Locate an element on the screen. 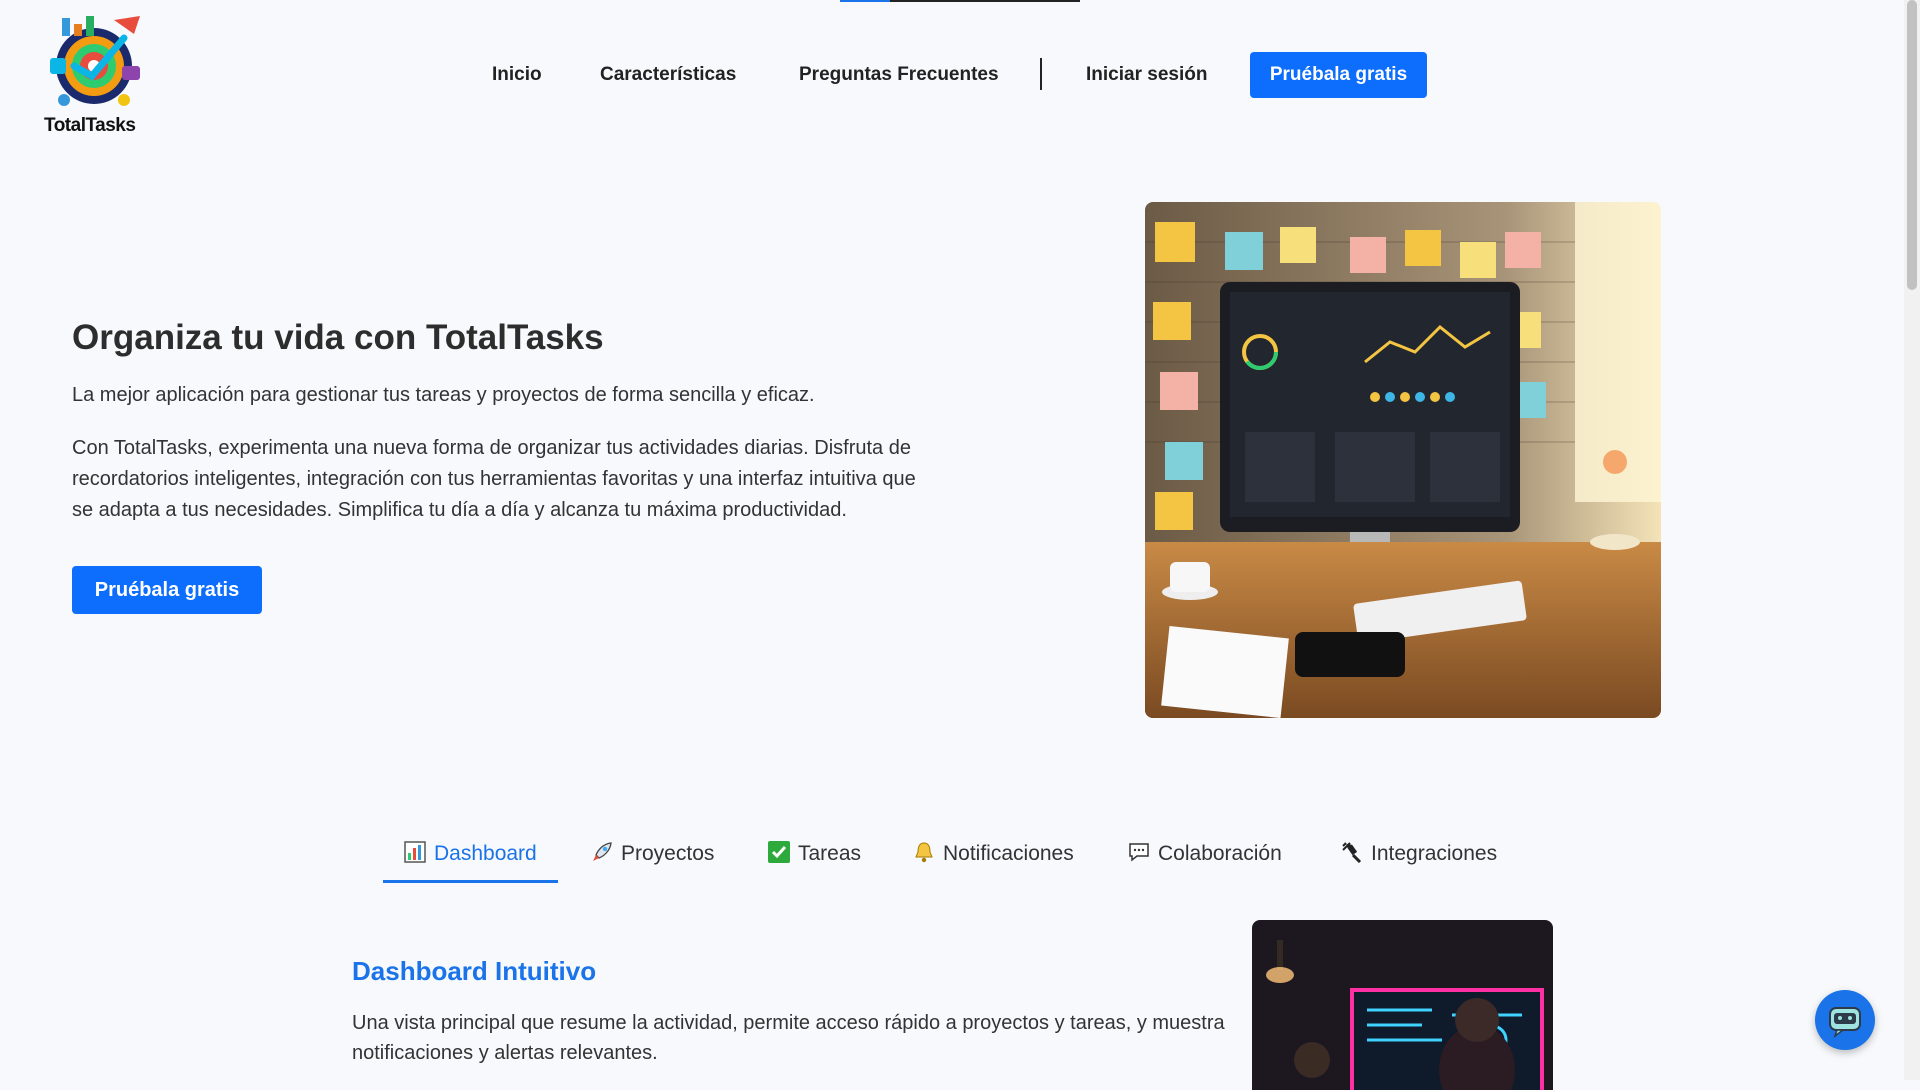  hero-image is located at coordinates (1403, 460).